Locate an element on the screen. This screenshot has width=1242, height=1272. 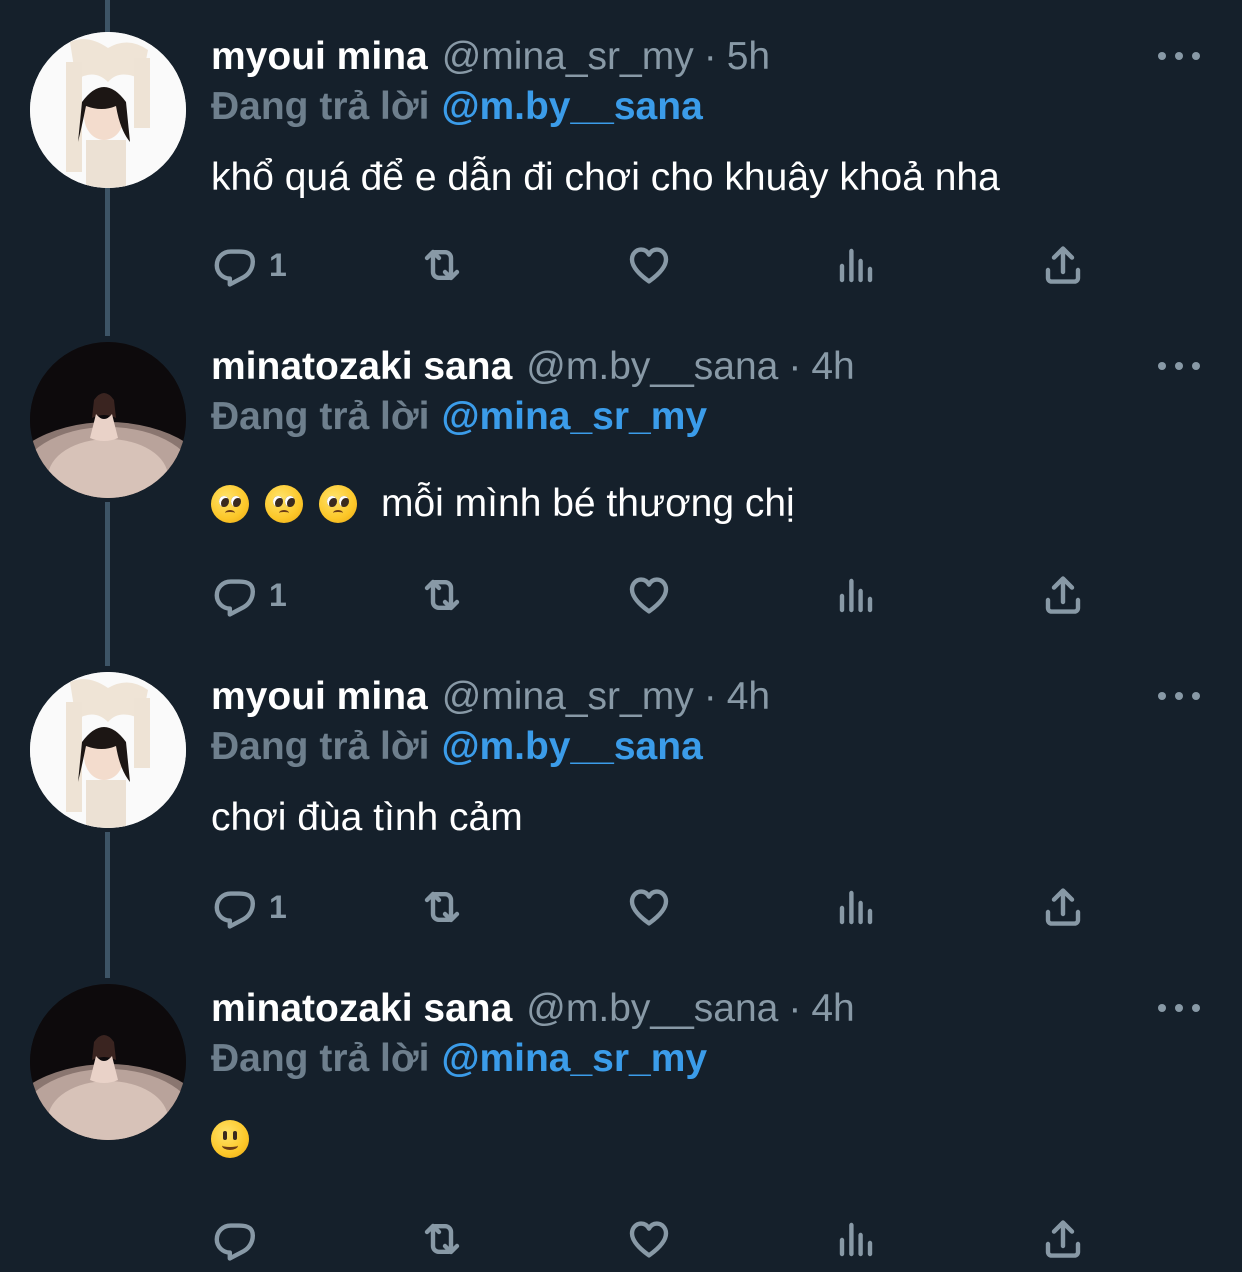
tweet-text: mỗi mình bé thương chị is located at coordinates (503, 504).